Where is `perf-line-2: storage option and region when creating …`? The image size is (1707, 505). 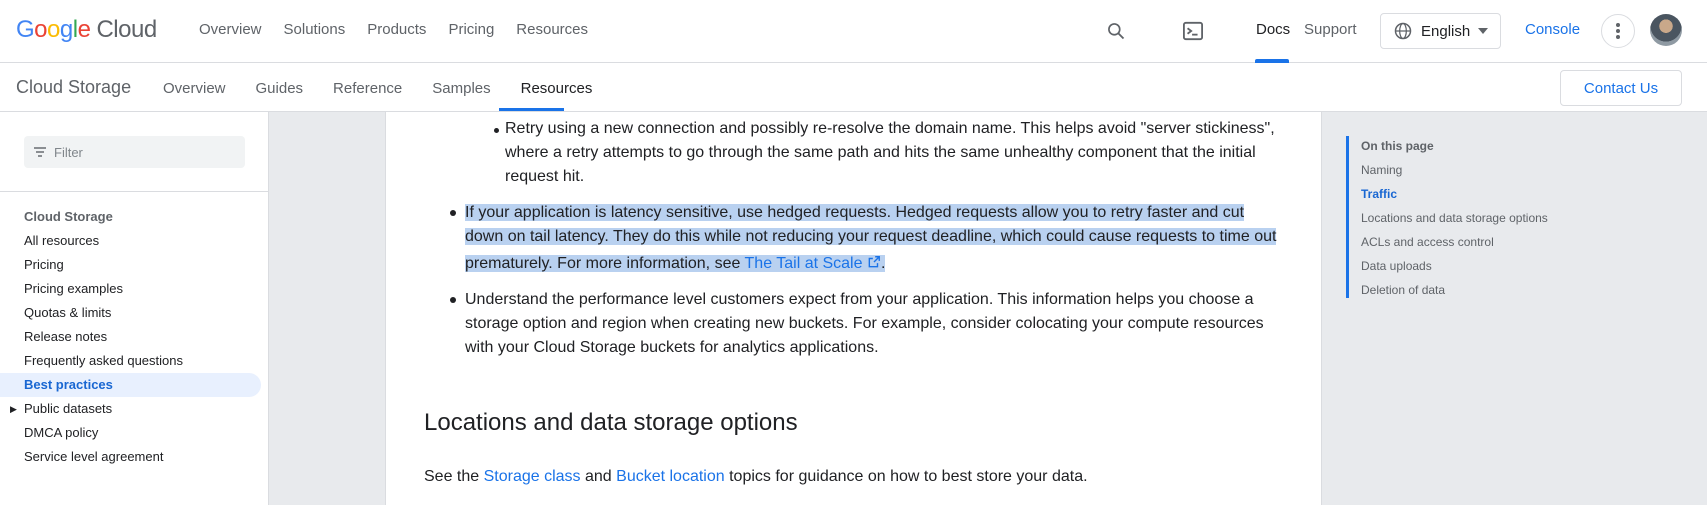 perf-line-2: storage option and region when creating … is located at coordinates (864, 323).